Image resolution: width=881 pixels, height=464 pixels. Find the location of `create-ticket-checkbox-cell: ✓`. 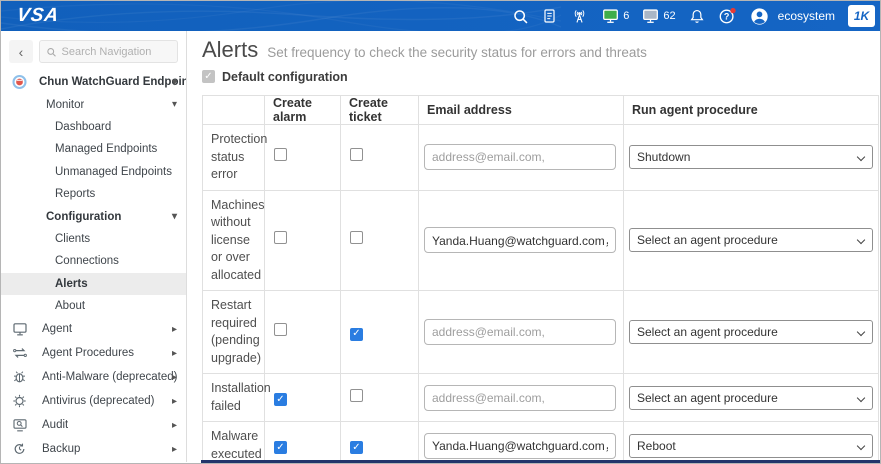

create-ticket-checkbox-cell: ✓ is located at coordinates (379, 442).